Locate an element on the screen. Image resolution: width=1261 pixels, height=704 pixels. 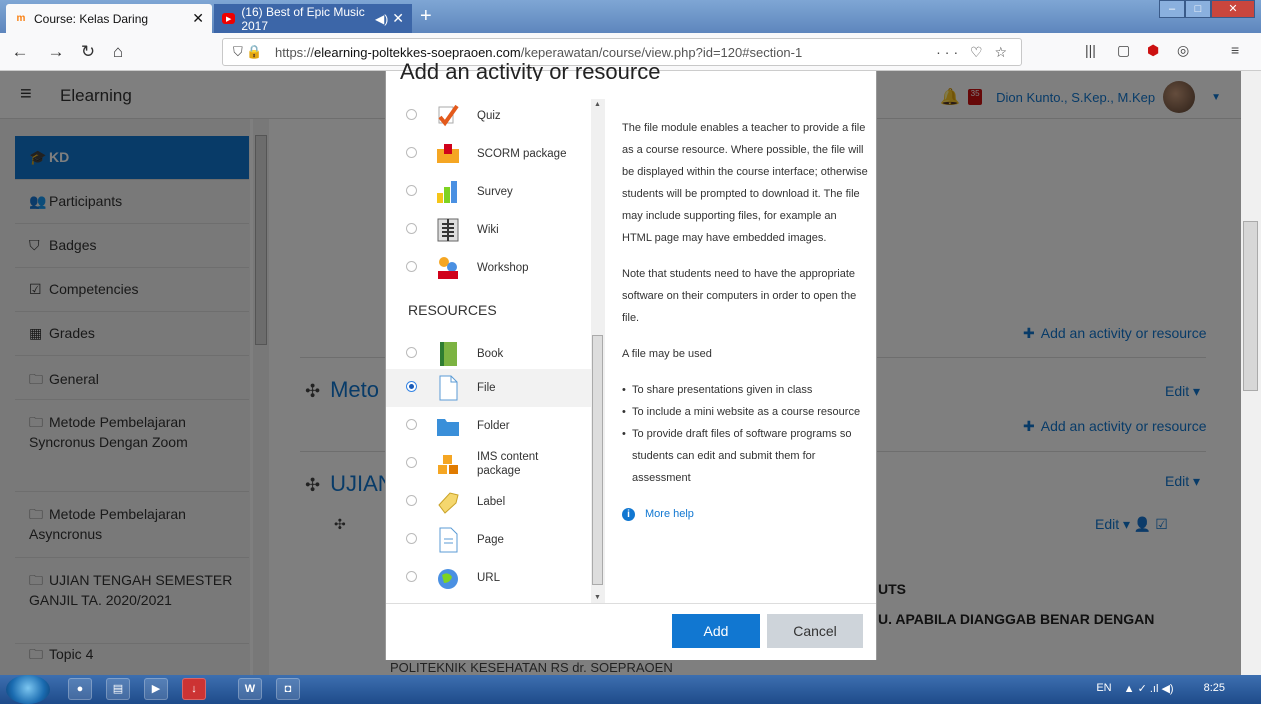
help-list-item: To share presentations given in class is located at coordinates (745, 390).